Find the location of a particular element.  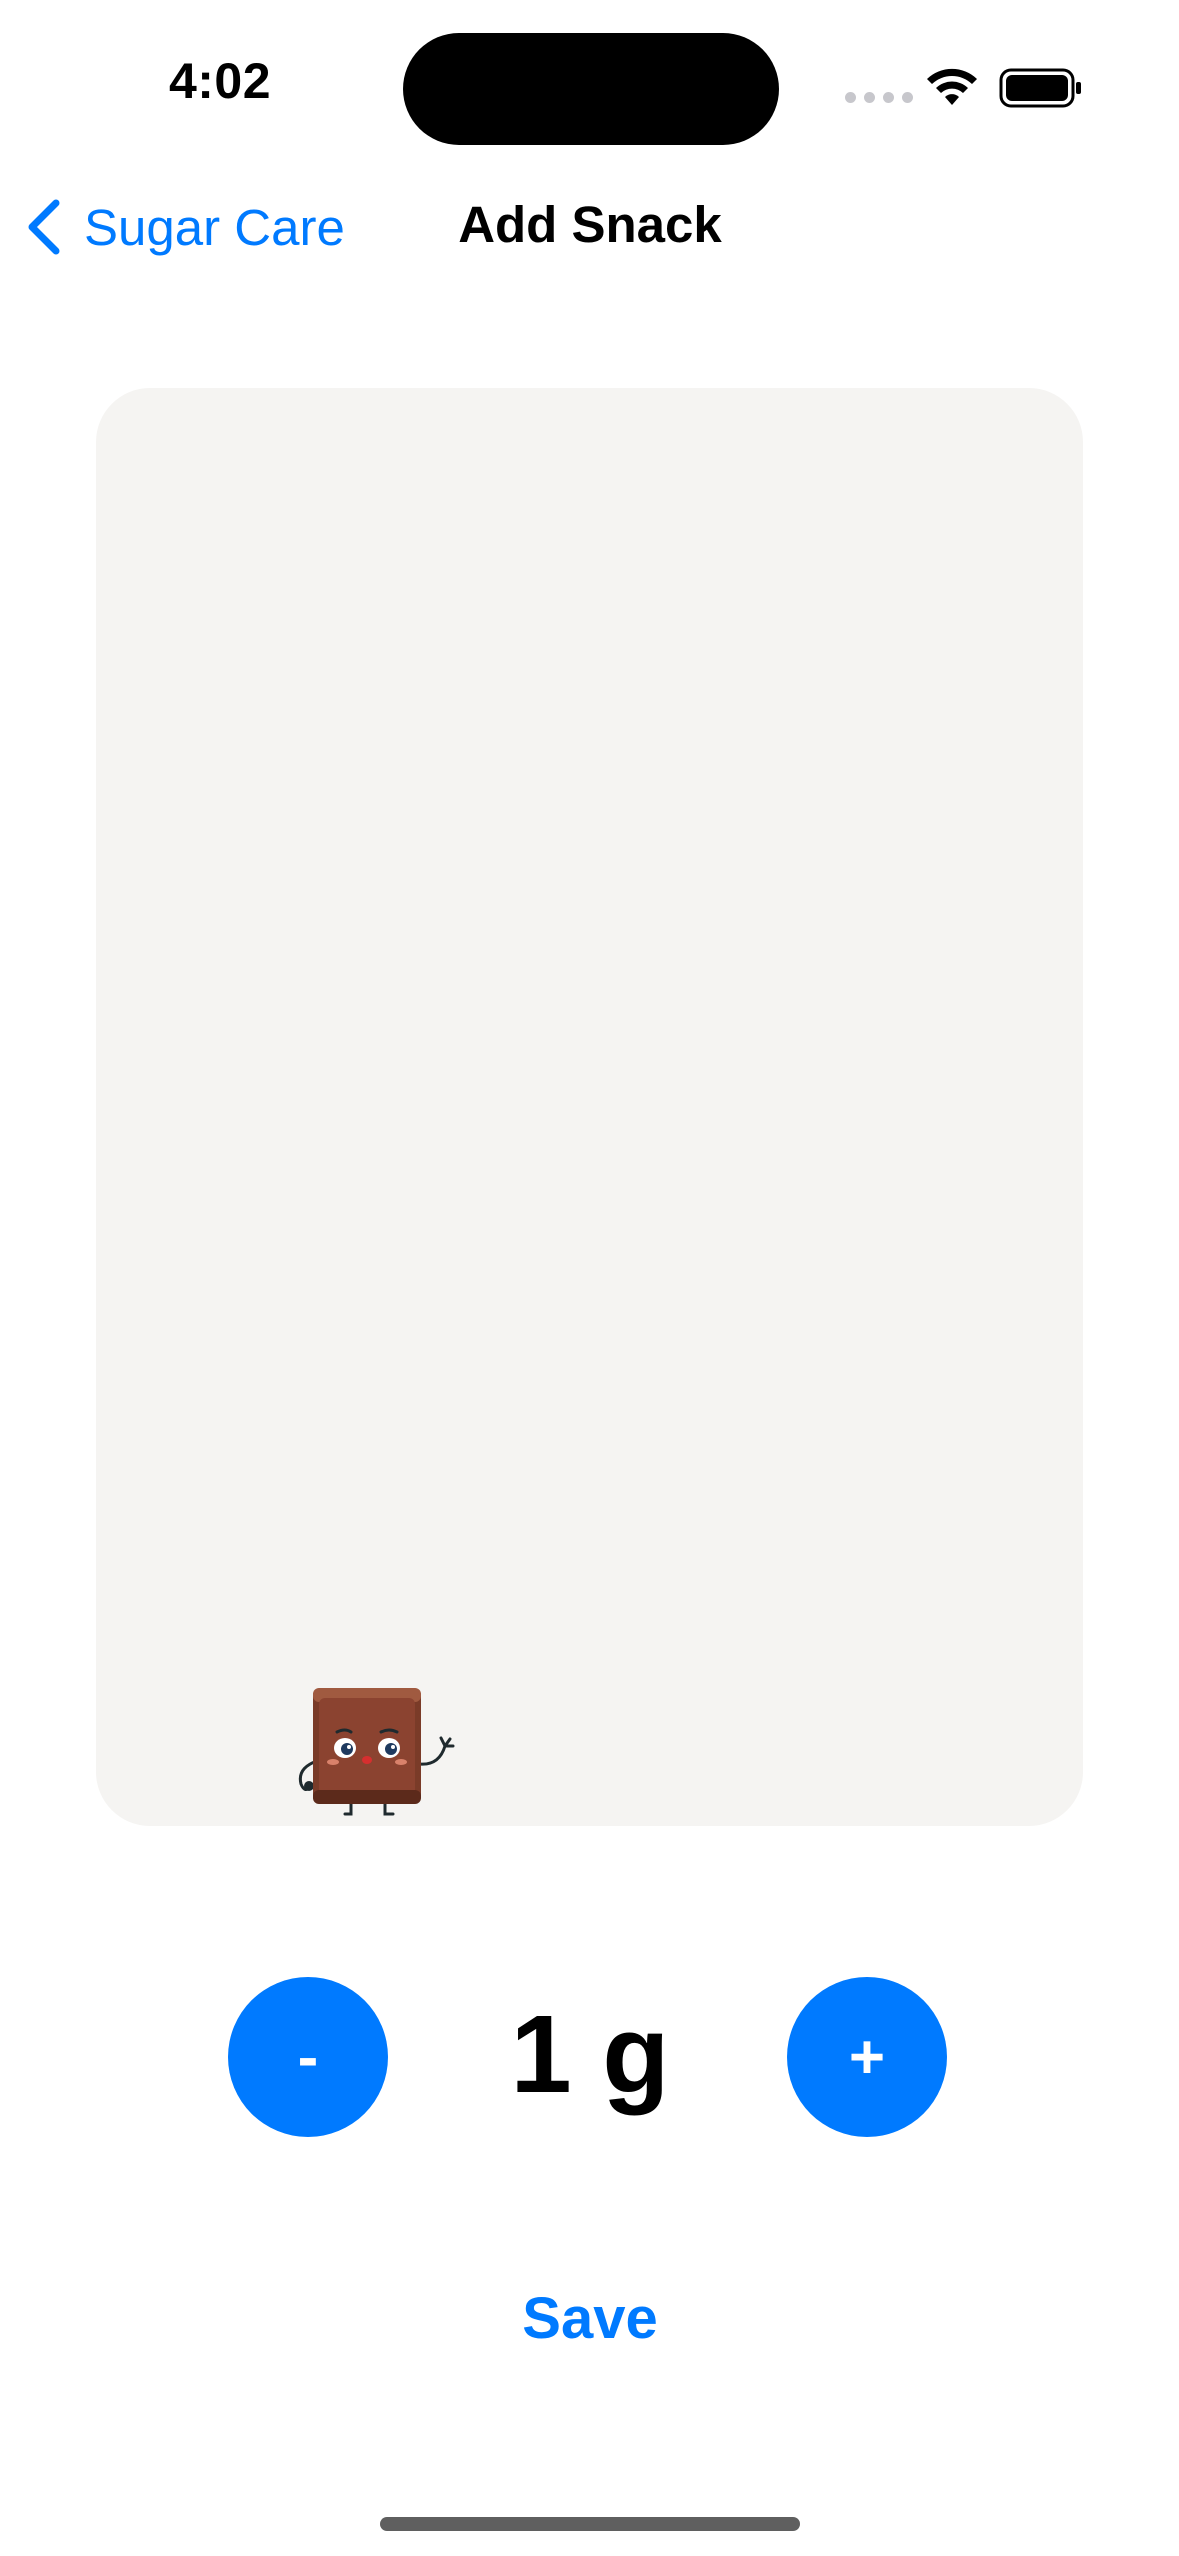

cellular-signal-icon is located at coordinates (879, 97).